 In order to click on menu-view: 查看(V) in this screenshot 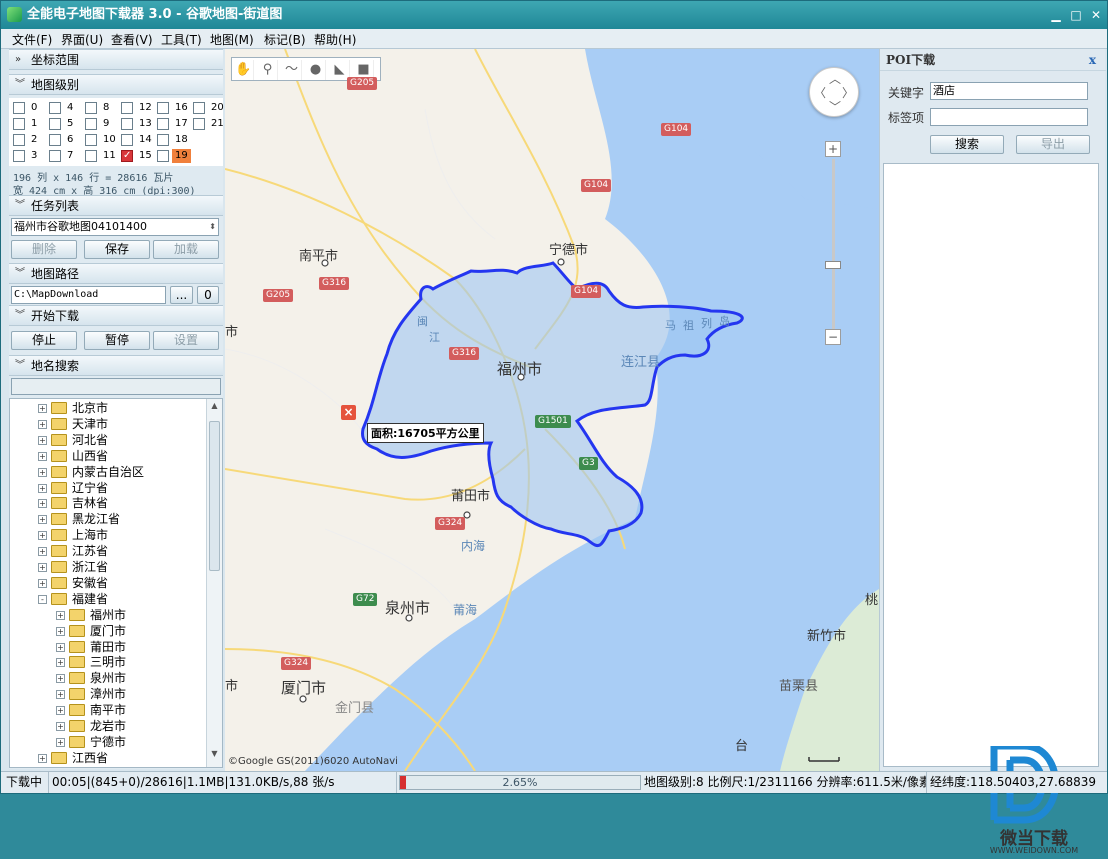, I will do `click(132, 39)`.